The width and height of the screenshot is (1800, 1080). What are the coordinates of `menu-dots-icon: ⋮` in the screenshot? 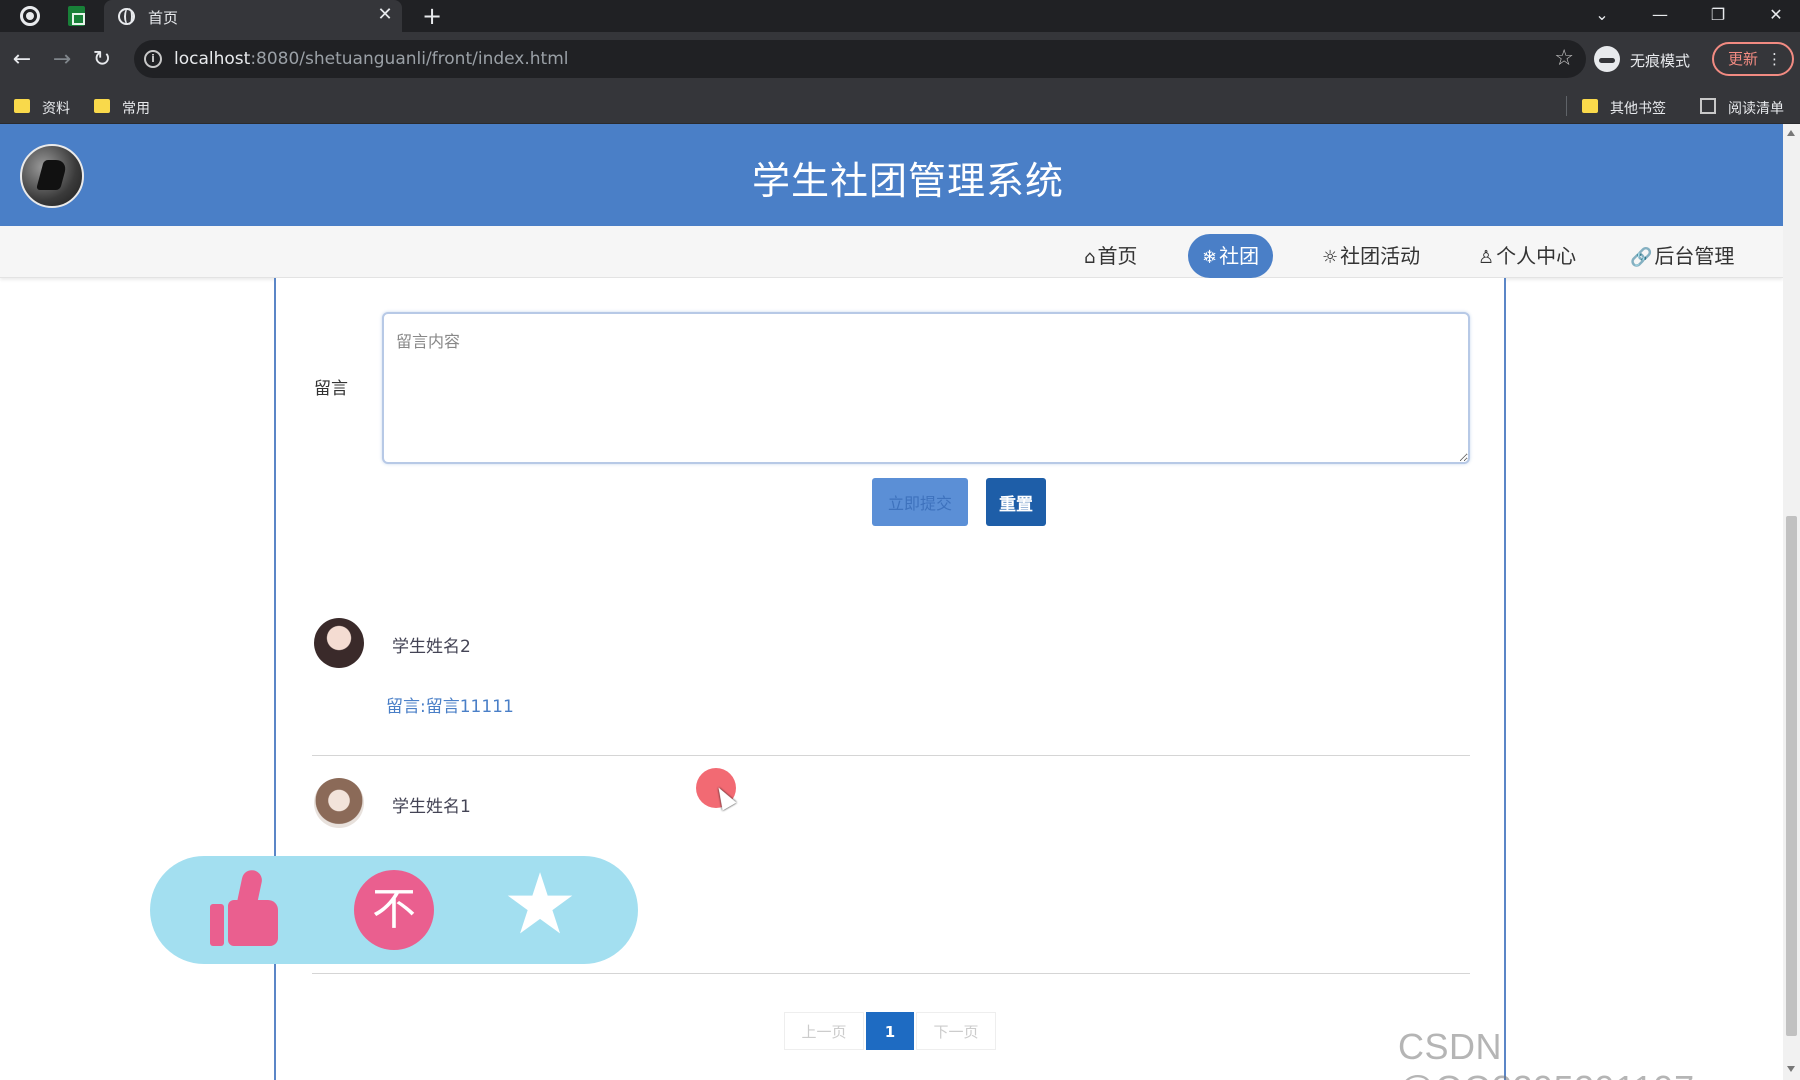 It's located at (1774, 59).